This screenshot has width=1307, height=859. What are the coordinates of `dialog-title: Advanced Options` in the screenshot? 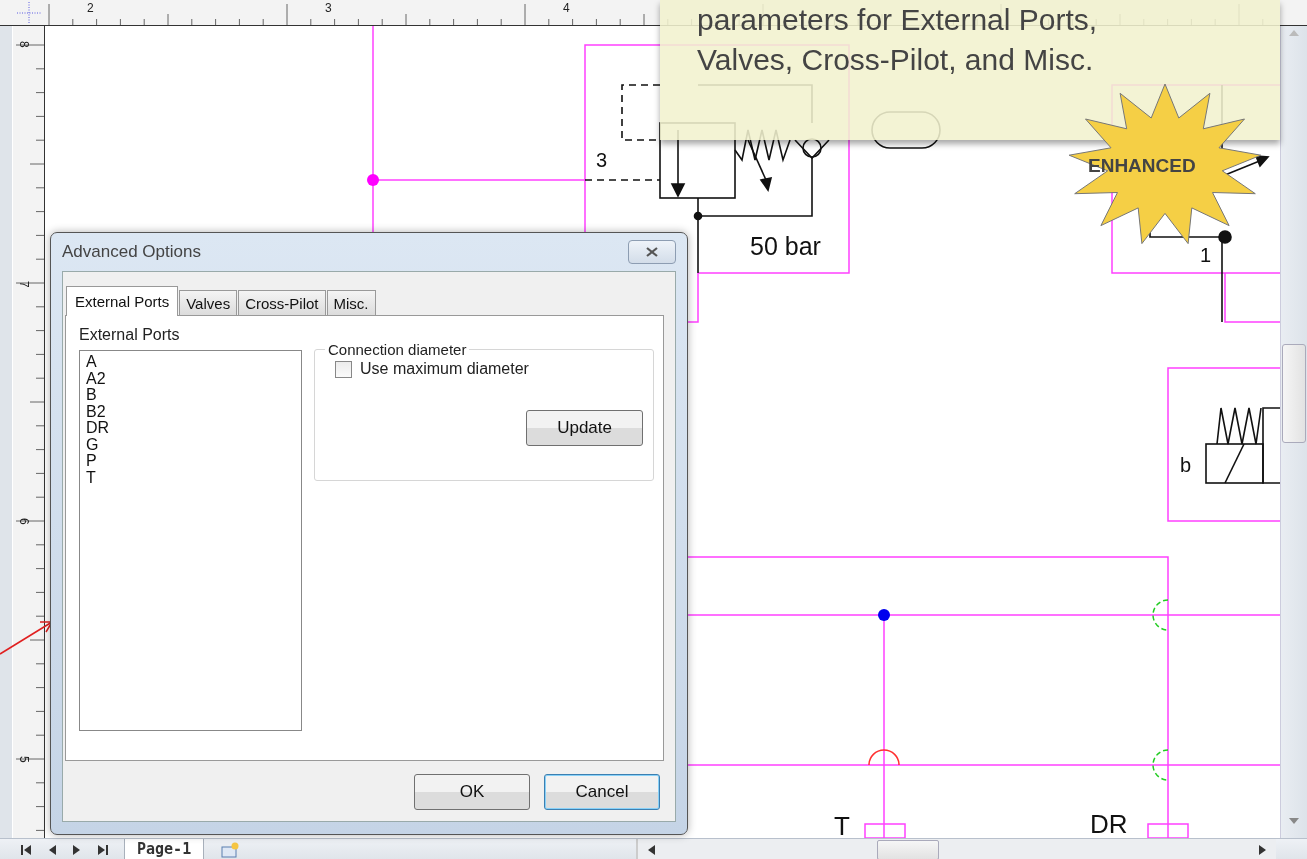 It's located at (131, 252).